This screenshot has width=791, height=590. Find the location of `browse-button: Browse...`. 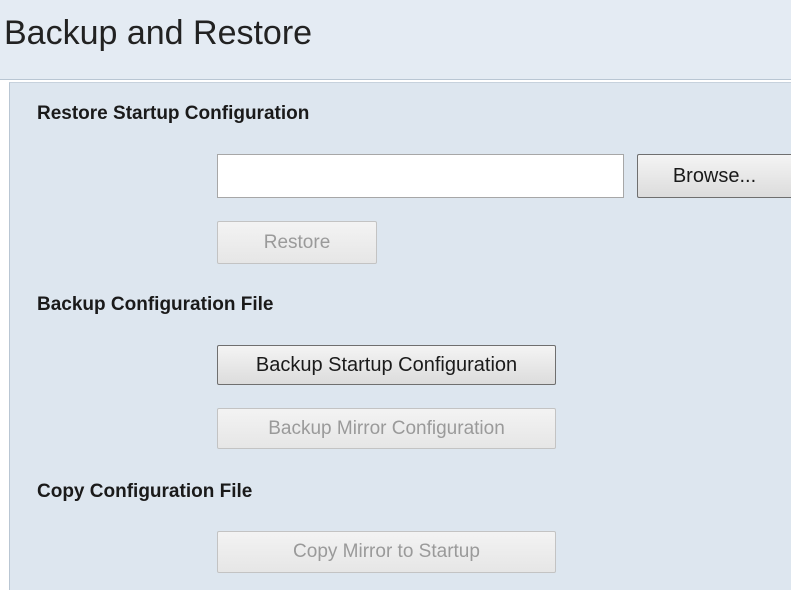

browse-button: Browse... is located at coordinates (714, 176).